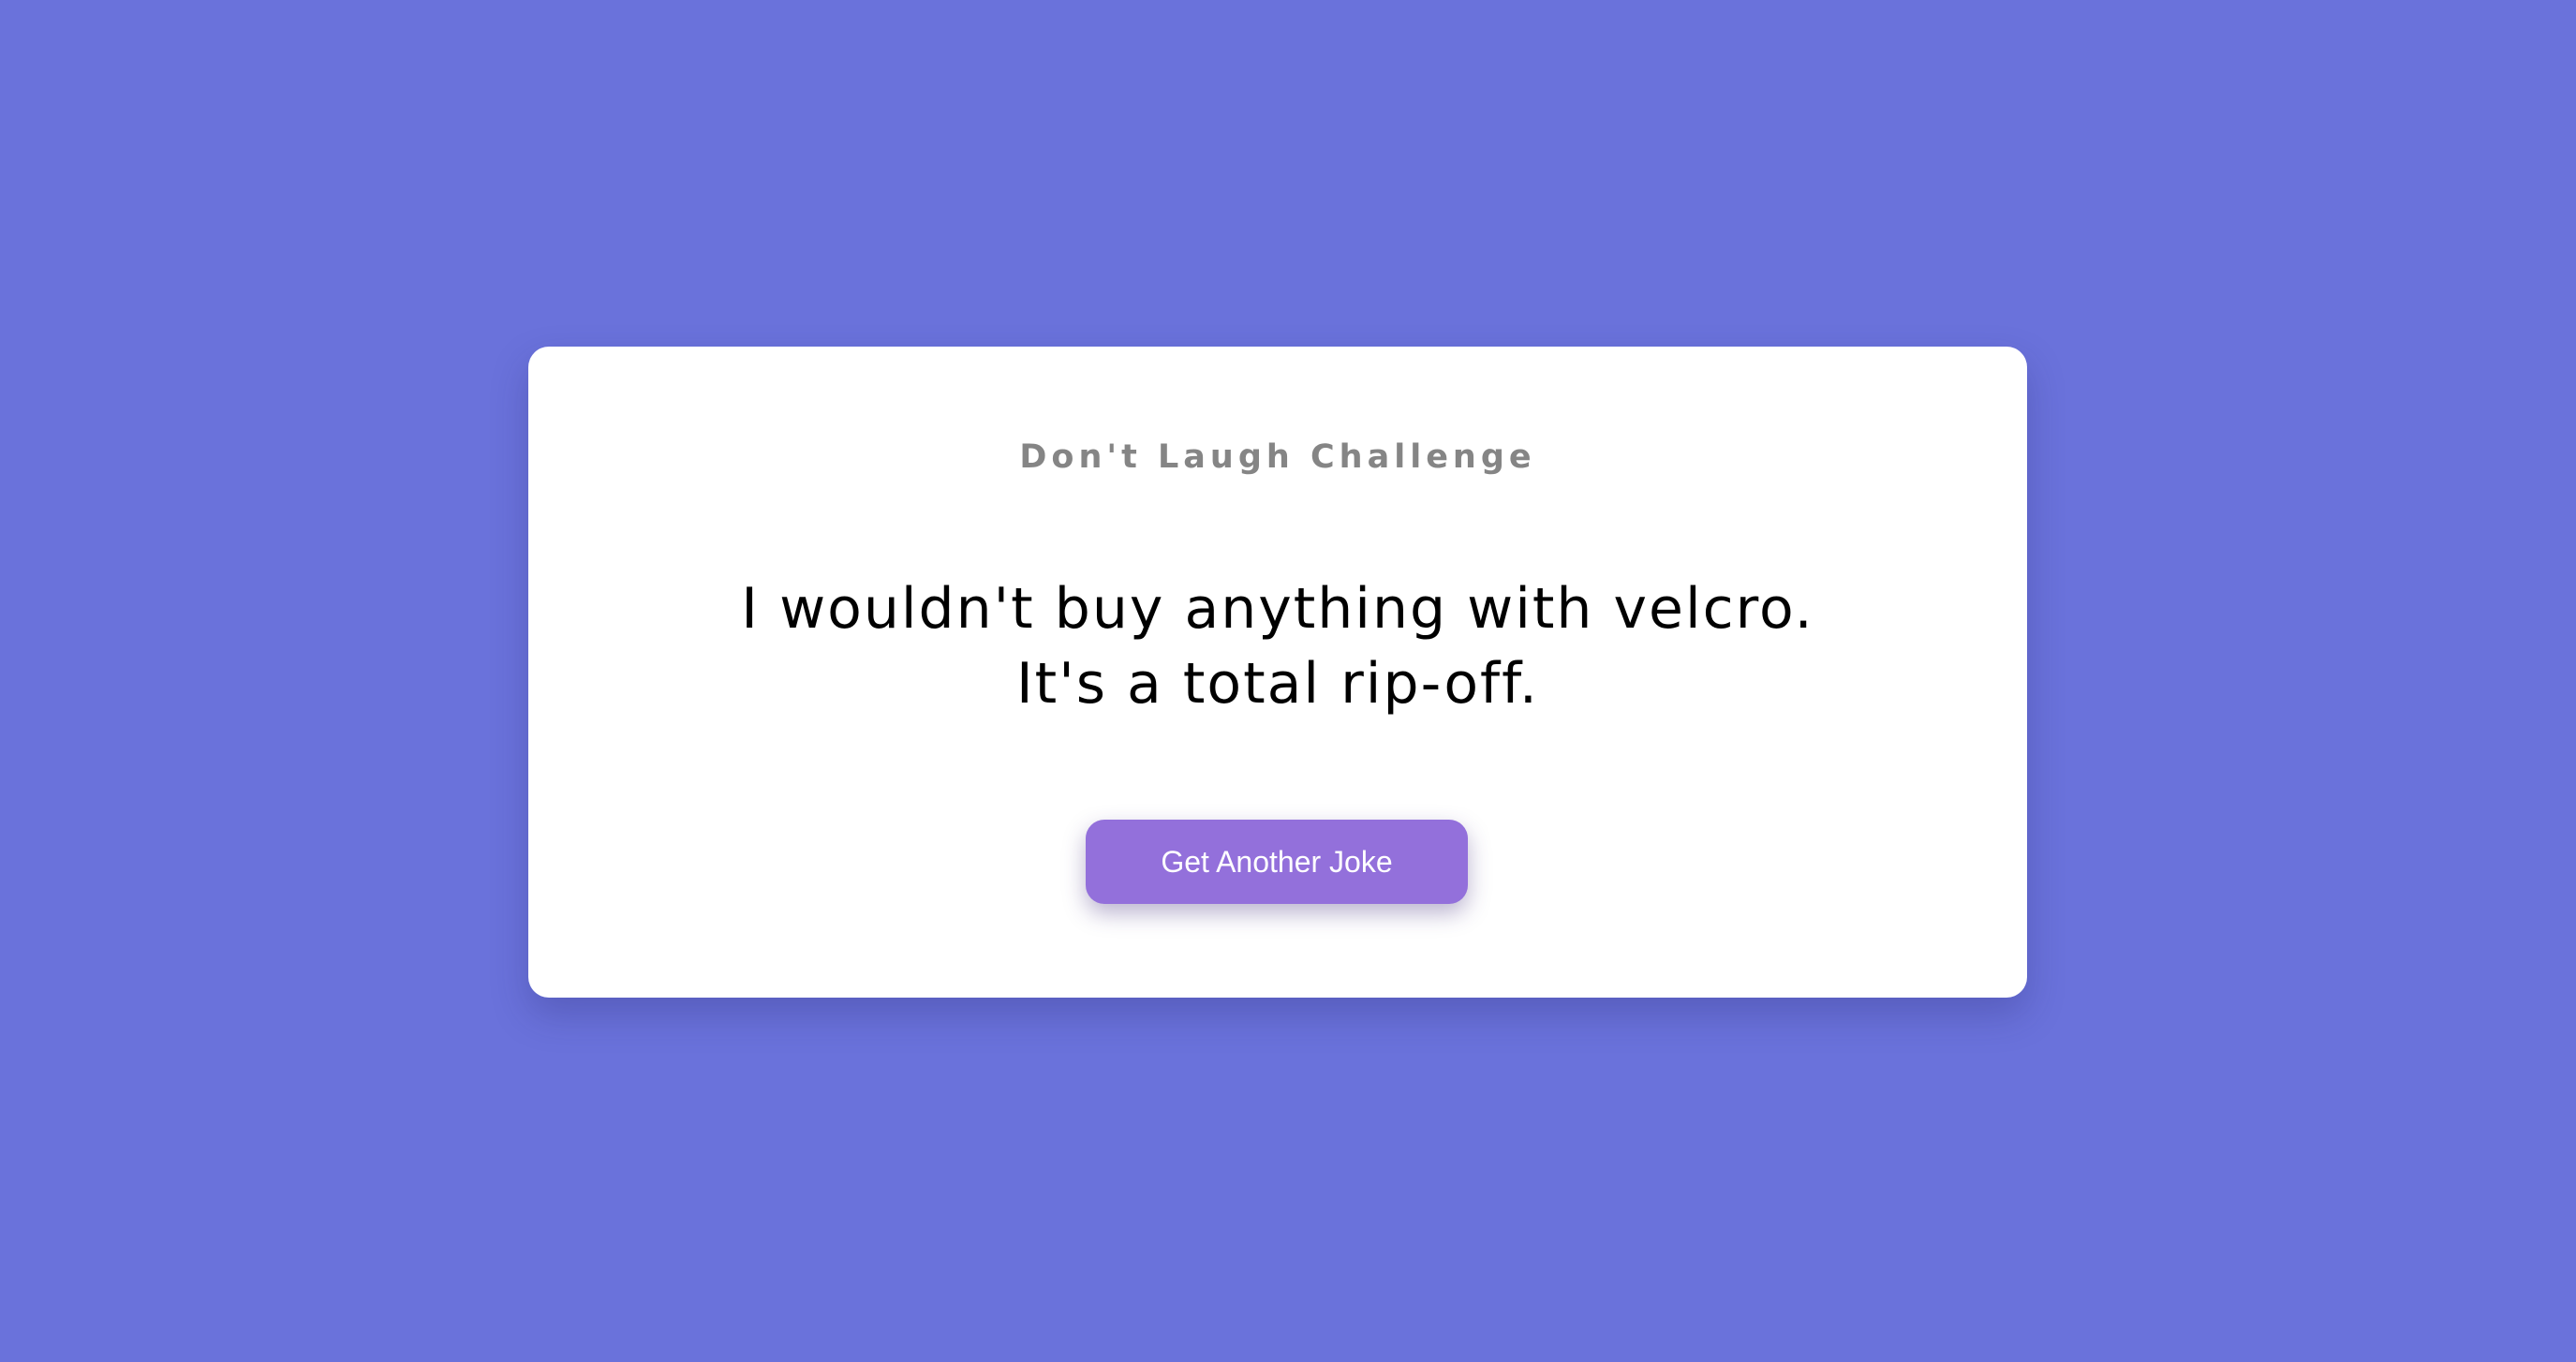  Describe the element at coordinates (1277, 862) in the screenshot. I see `get-another-joke-button: Get Another Joke` at that location.